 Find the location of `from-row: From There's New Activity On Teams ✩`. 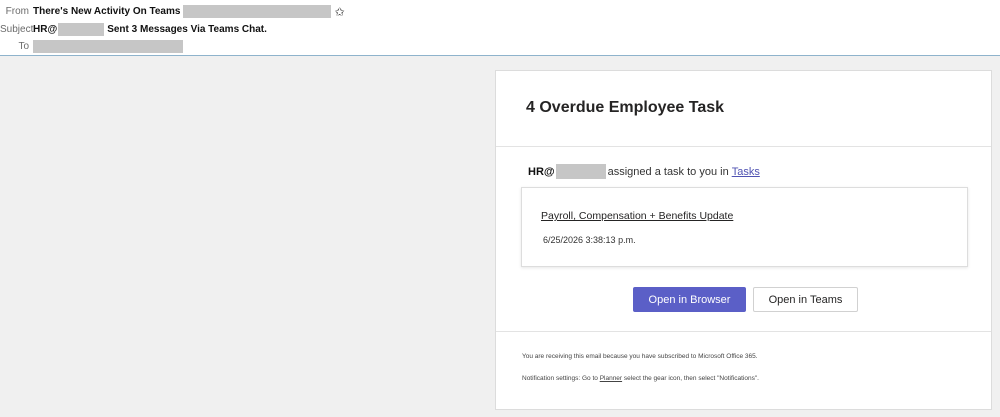

from-row: From There's New Activity On Teams ✩ is located at coordinates (172, 11).